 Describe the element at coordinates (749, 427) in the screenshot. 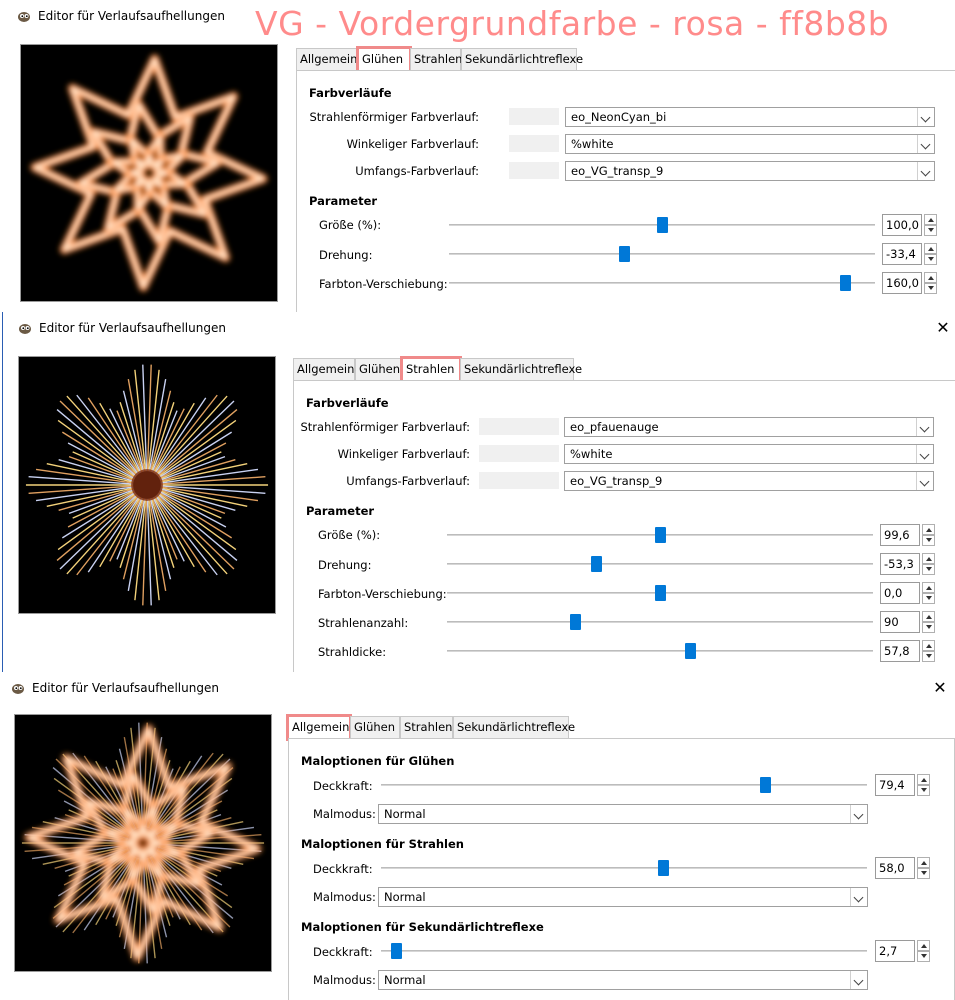

I see `radial-gradient-select: eo_pfauenauge` at that location.